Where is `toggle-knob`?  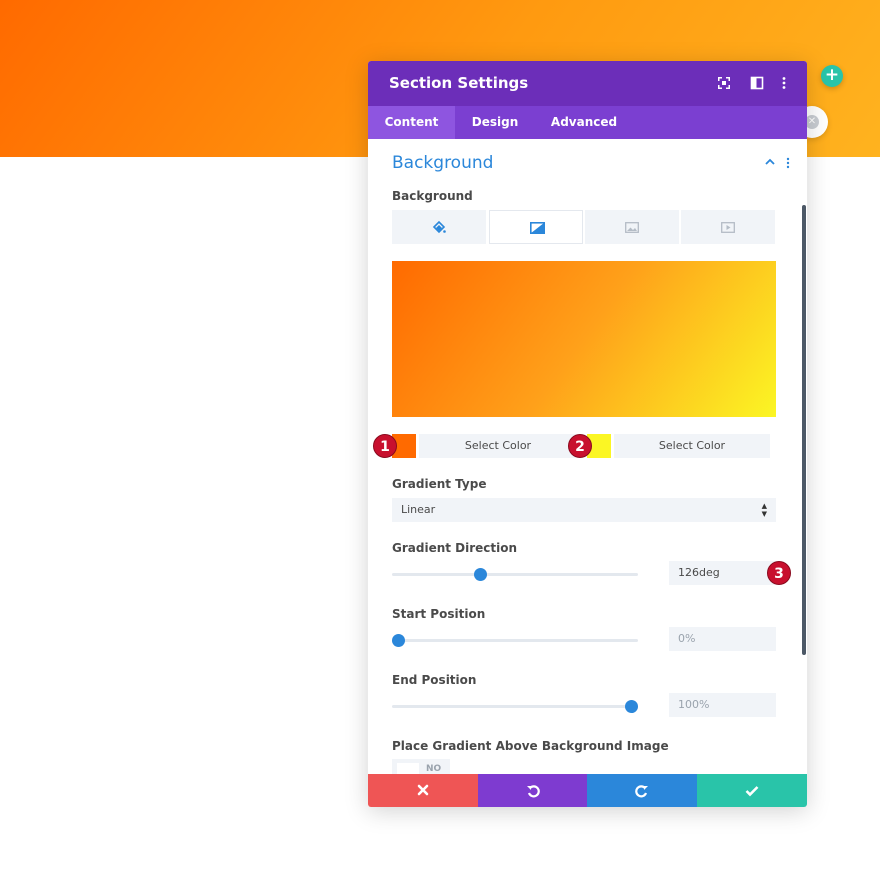 toggle-knob is located at coordinates (408, 768).